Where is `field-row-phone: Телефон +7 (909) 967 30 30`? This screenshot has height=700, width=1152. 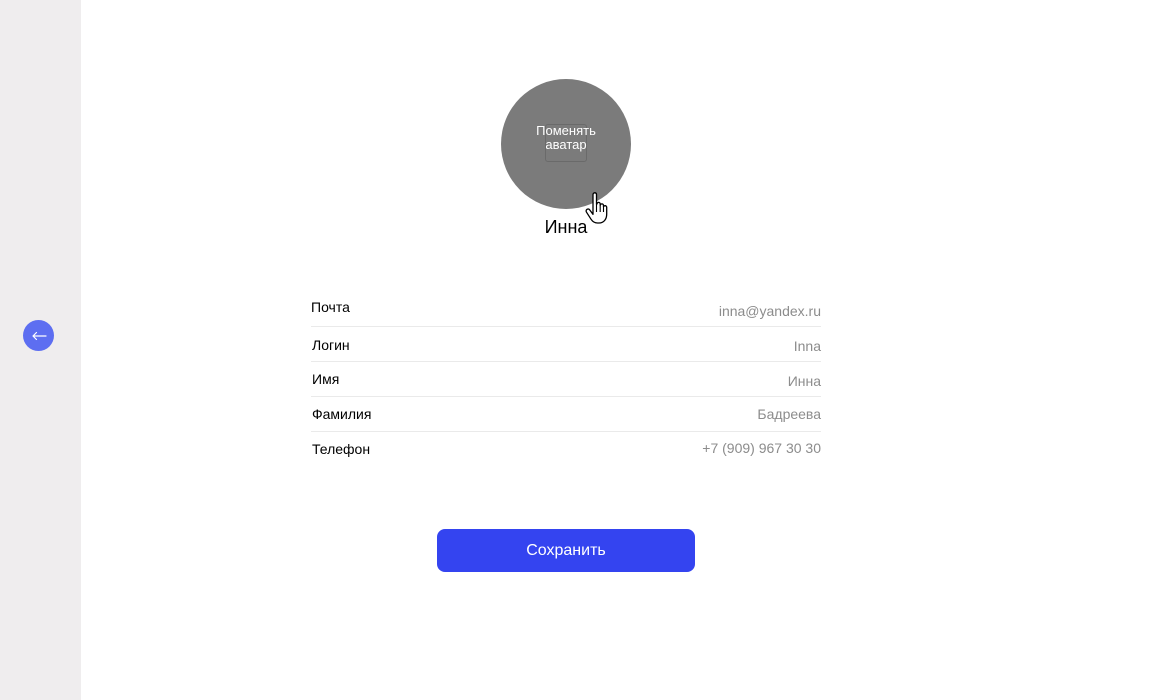
field-row-phone: Телефон +7 (909) 967 30 30 is located at coordinates (566, 449).